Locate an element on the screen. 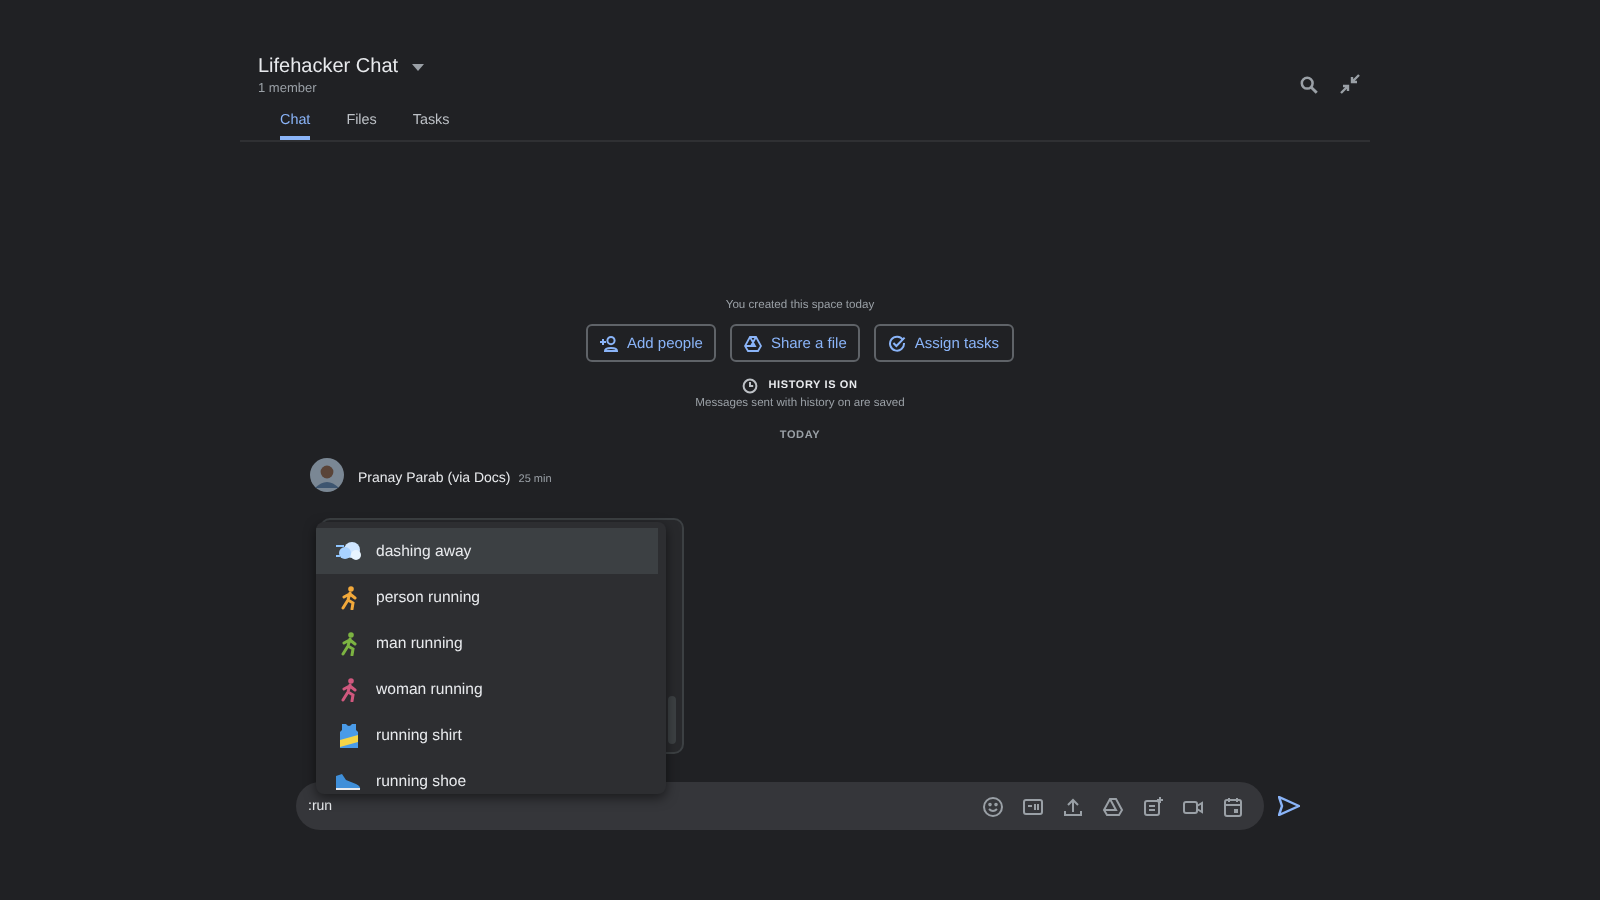 The image size is (1600, 900). shoe-icon is located at coordinates (348, 781).